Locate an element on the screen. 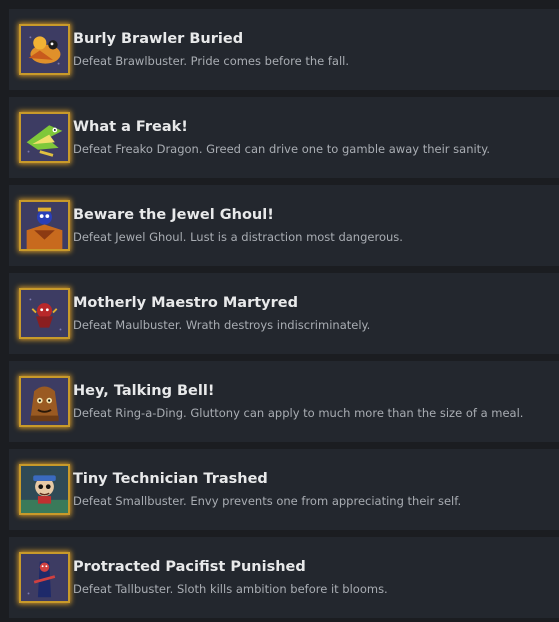 The width and height of the screenshot is (559, 622). achievement-title: Hey, Talking Bell! is located at coordinates (144, 391).